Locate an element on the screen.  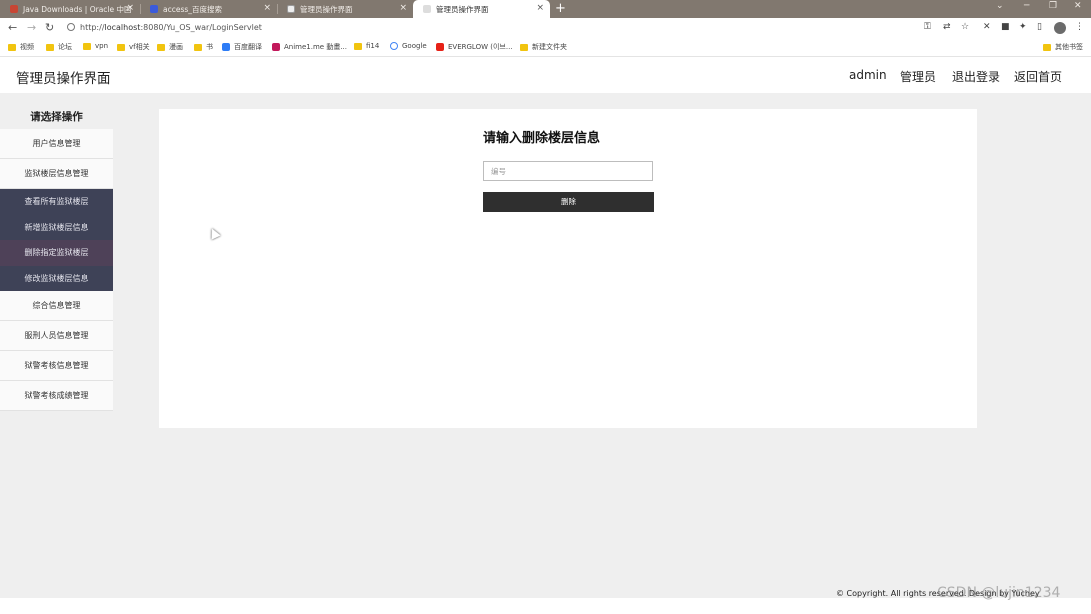
puzzle-icon: ✦ is located at coordinates (1023, 27).